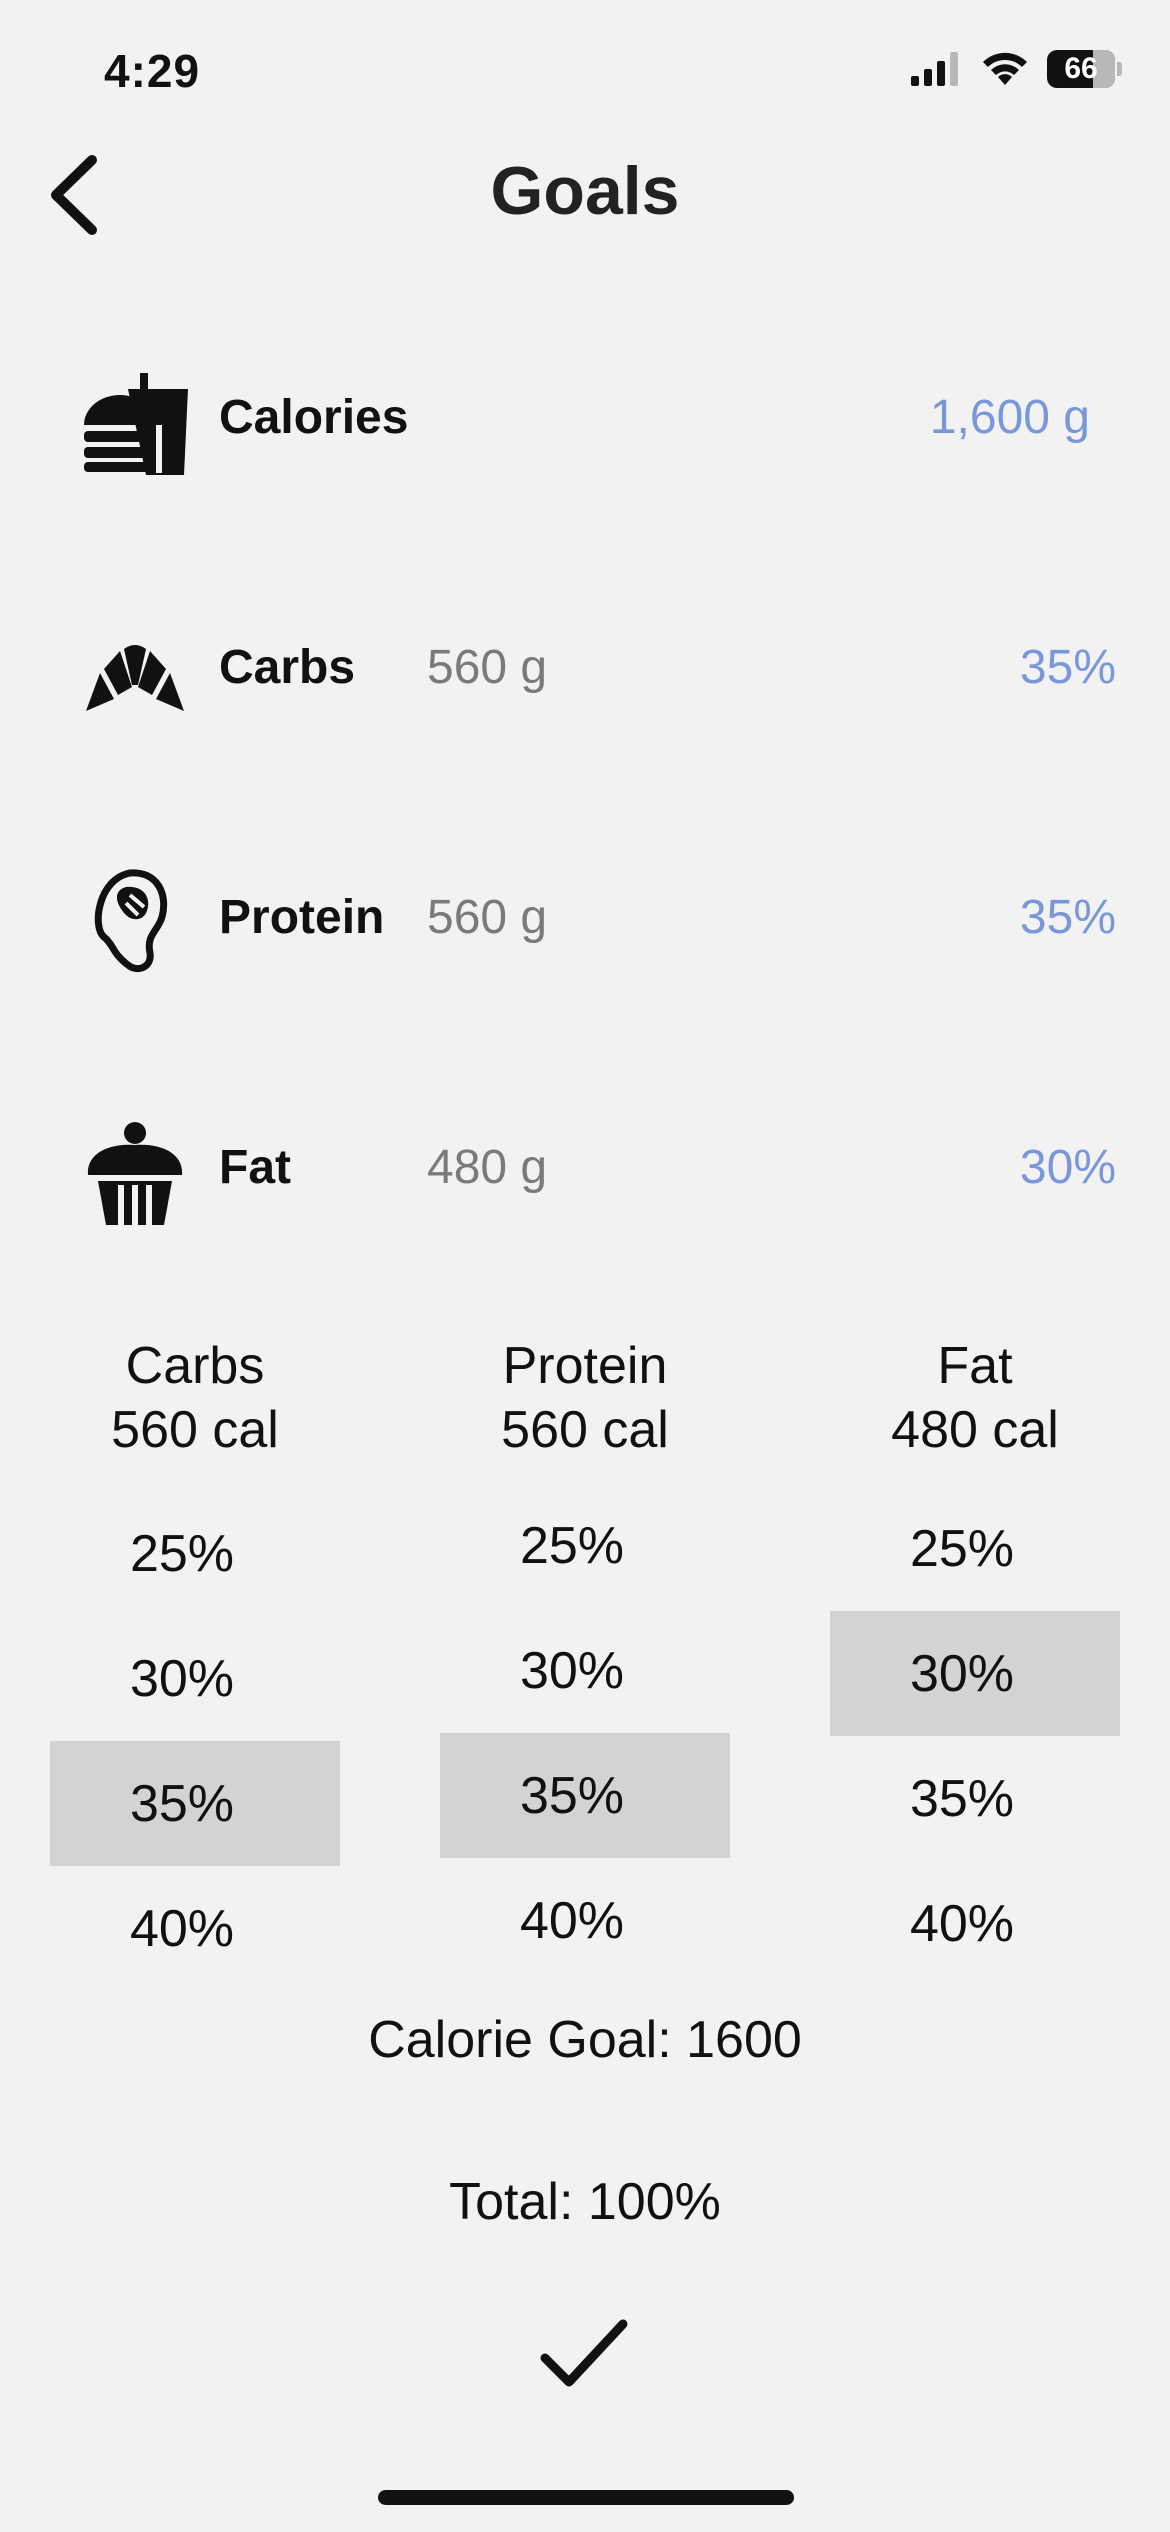 The width and height of the screenshot is (1170, 2532). Describe the element at coordinates (136, 424) in the screenshot. I see `fast-food-icon` at that location.